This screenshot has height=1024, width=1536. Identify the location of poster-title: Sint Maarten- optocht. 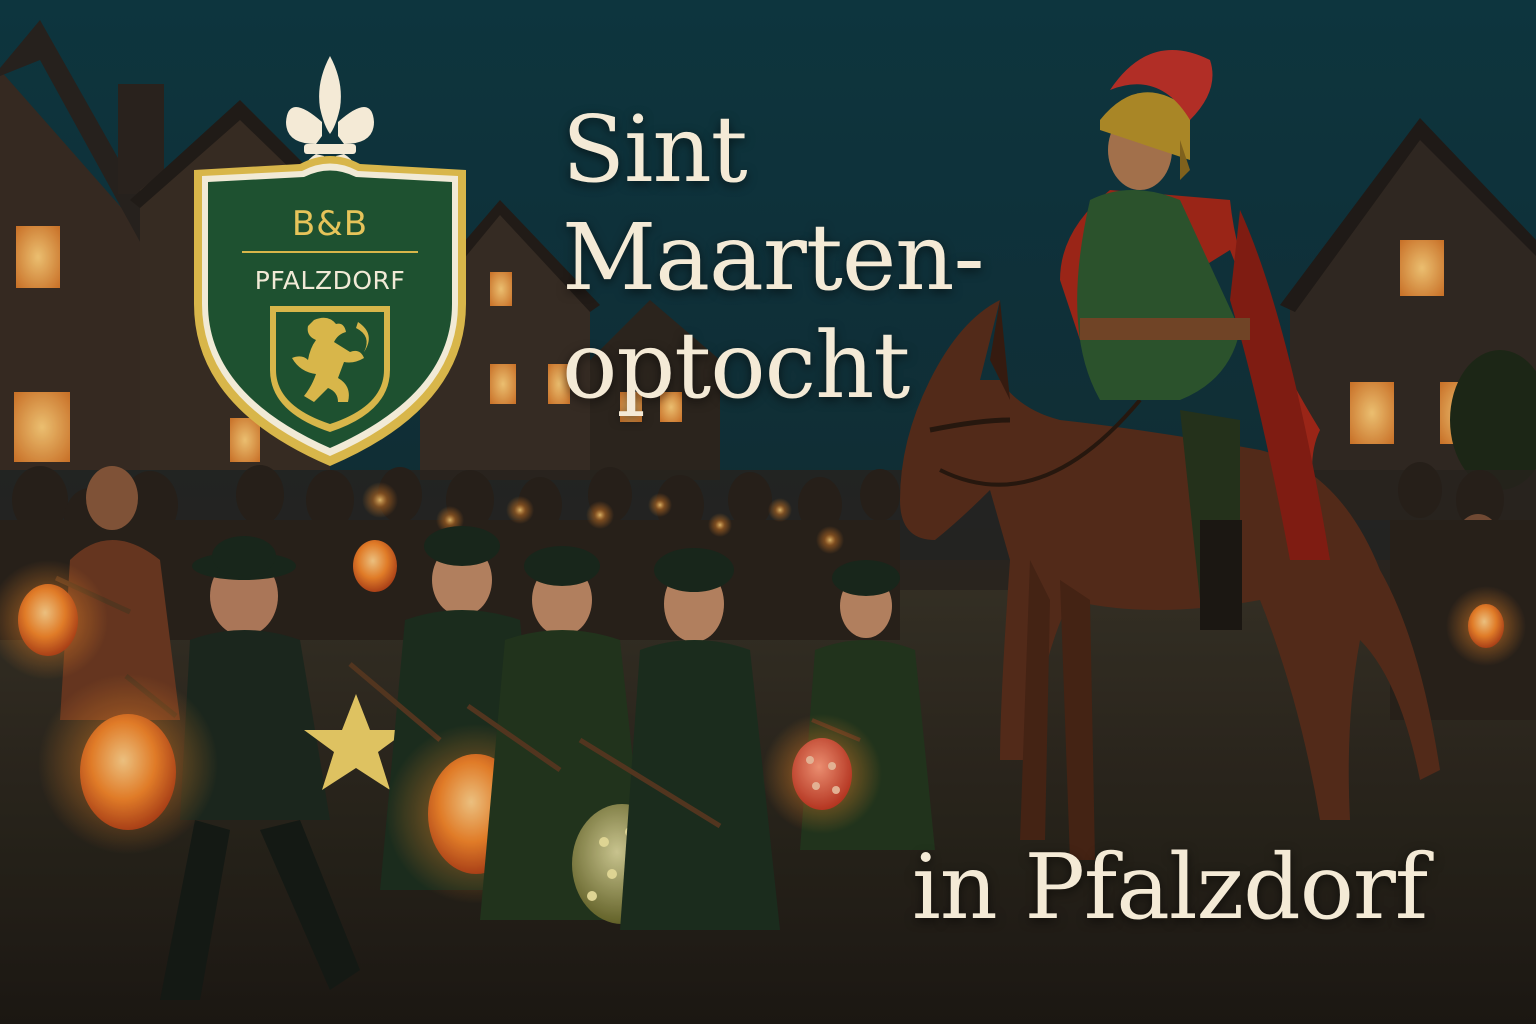
(773, 258).